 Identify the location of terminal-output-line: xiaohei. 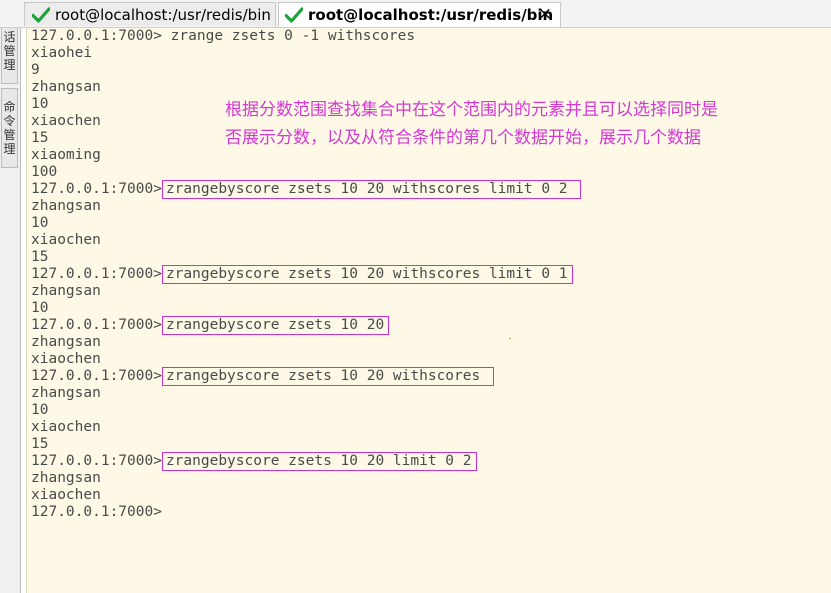
(305, 53).